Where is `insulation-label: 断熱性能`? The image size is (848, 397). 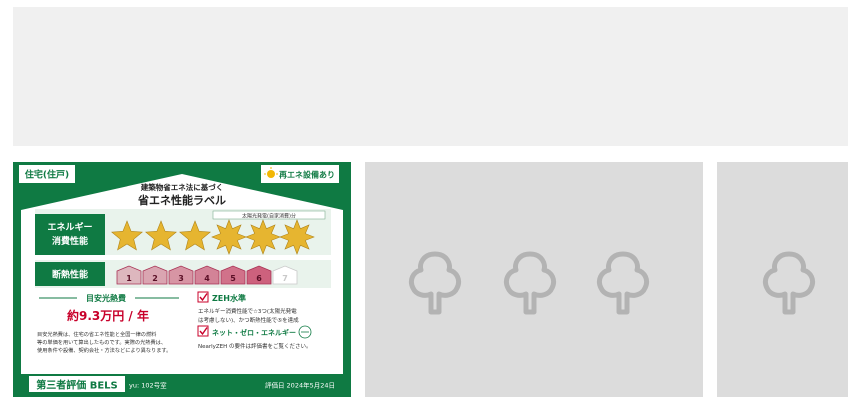
insulation-label: 断熱性能 is located at coordinates (70, 275).